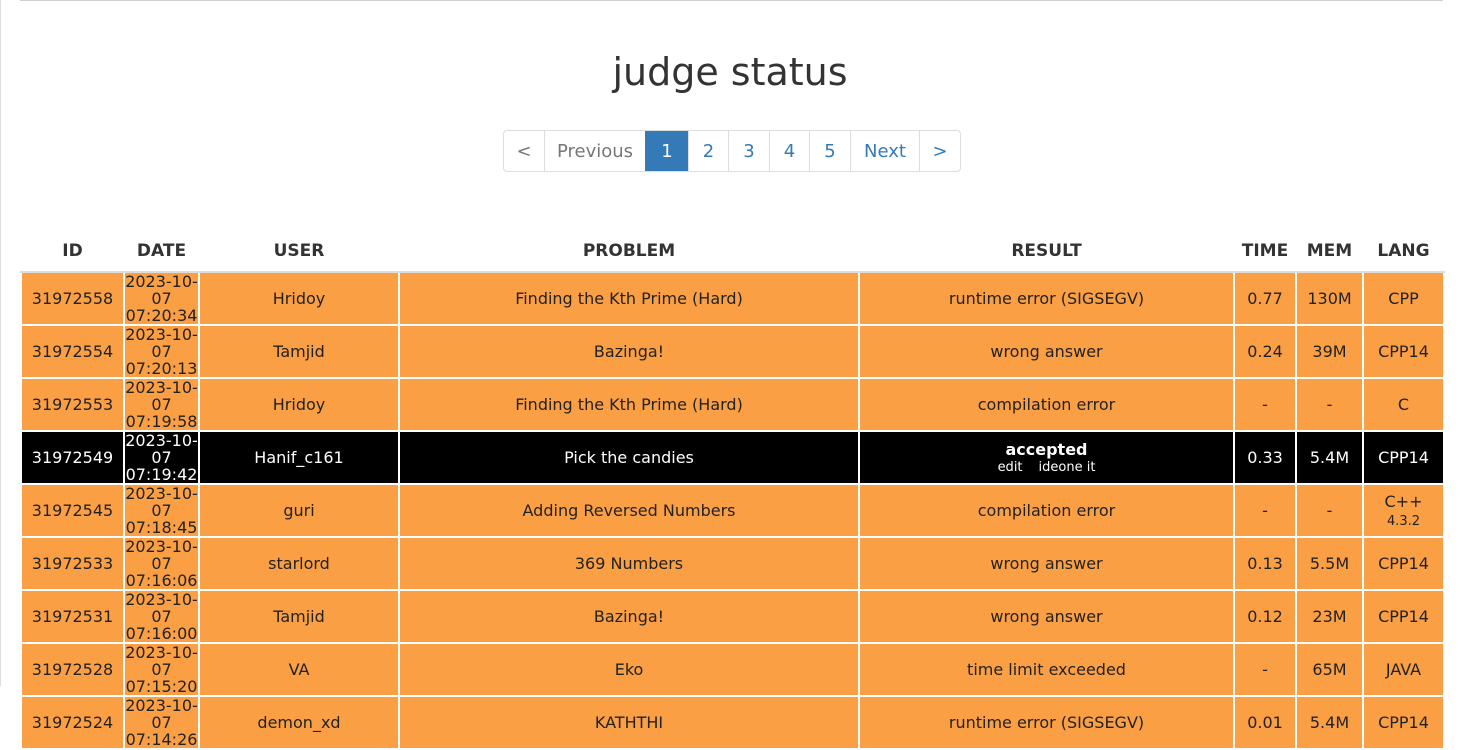 This screenshot has height=750, width=1460. What do you see at coordinates (299, 722) in the screenshot?
I see `user-link: demon_xd` at bounding box center [299, 722].